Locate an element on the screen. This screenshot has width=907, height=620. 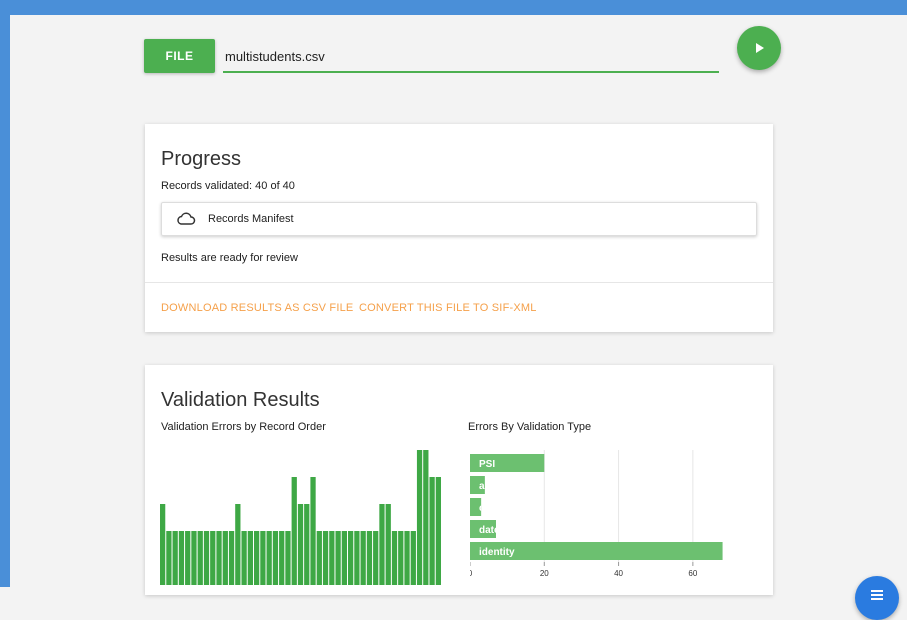
tick-label: 20 is located at coordinates (544, 573).